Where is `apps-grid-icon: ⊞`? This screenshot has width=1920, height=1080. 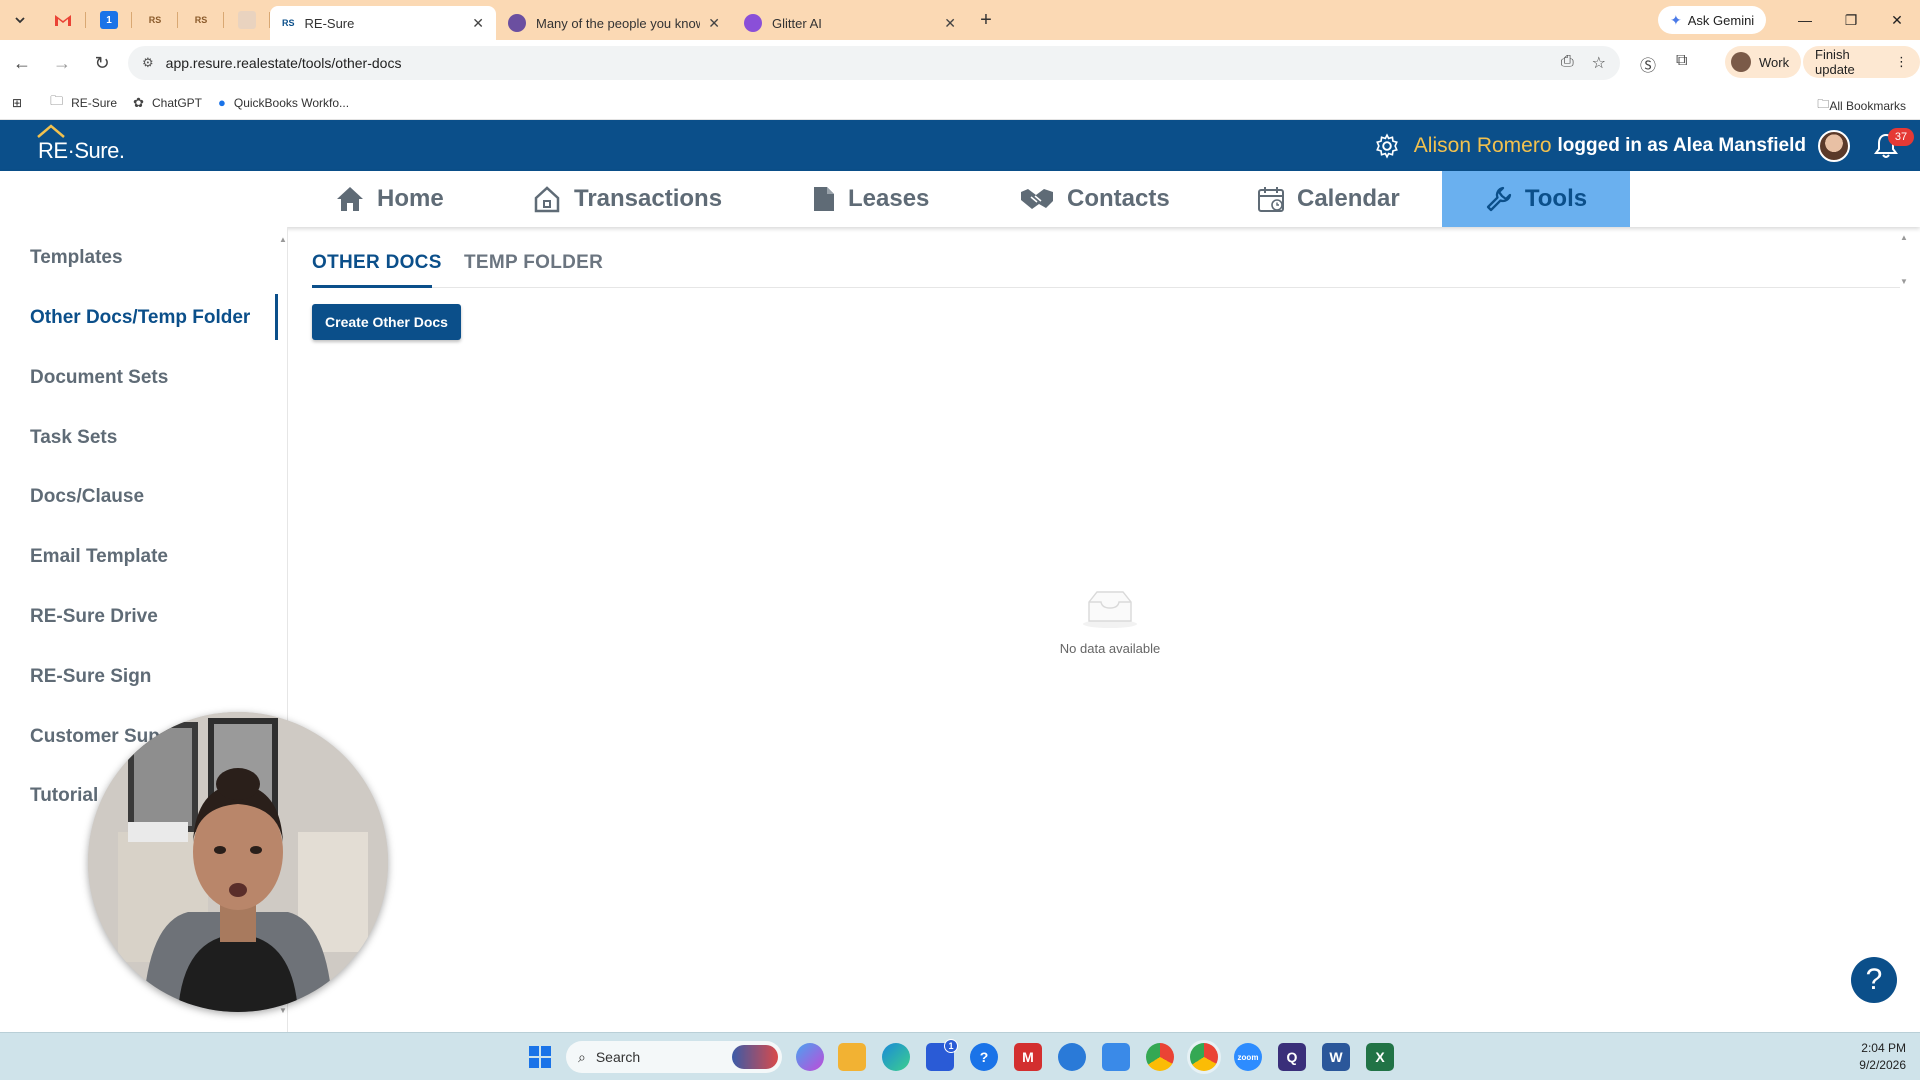
apps-grid-icon: ⊞ is located at coordinates (17, 103).